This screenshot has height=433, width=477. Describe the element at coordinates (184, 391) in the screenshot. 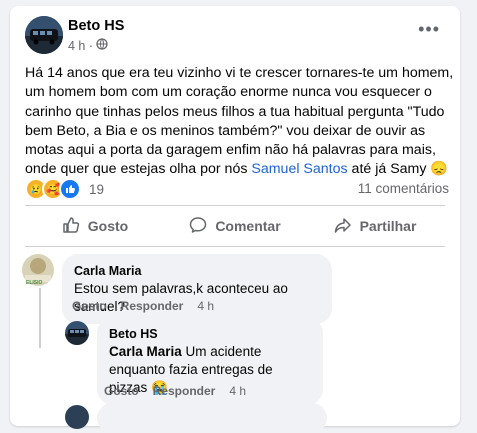

I see `reply-reply-link: Responder` at that location.